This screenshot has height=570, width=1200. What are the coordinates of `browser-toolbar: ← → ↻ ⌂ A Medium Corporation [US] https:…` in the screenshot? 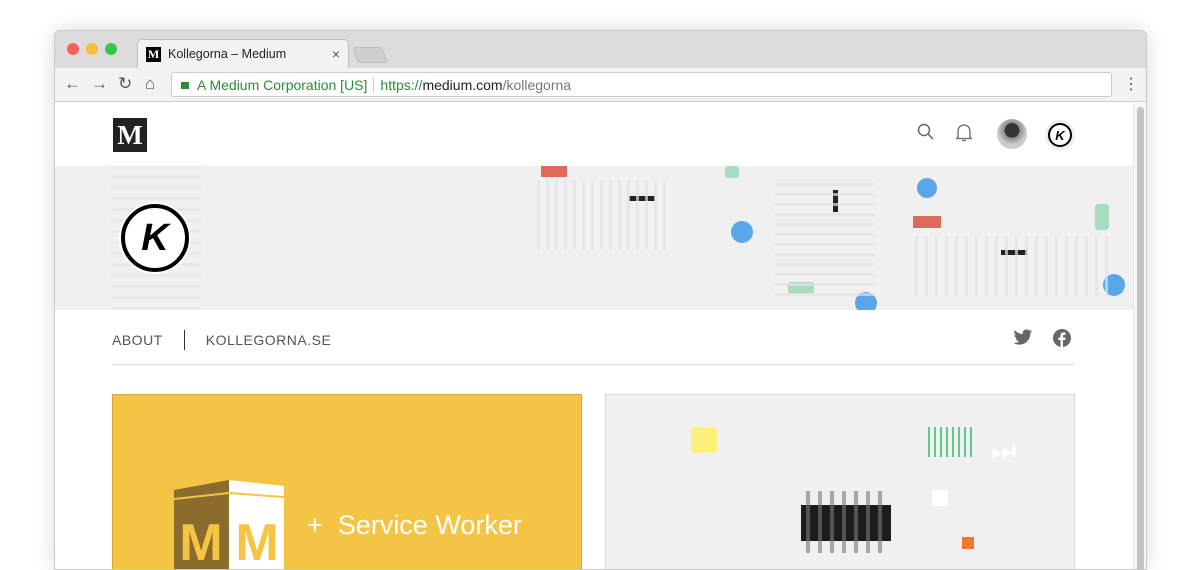 It's located at (600, 85).